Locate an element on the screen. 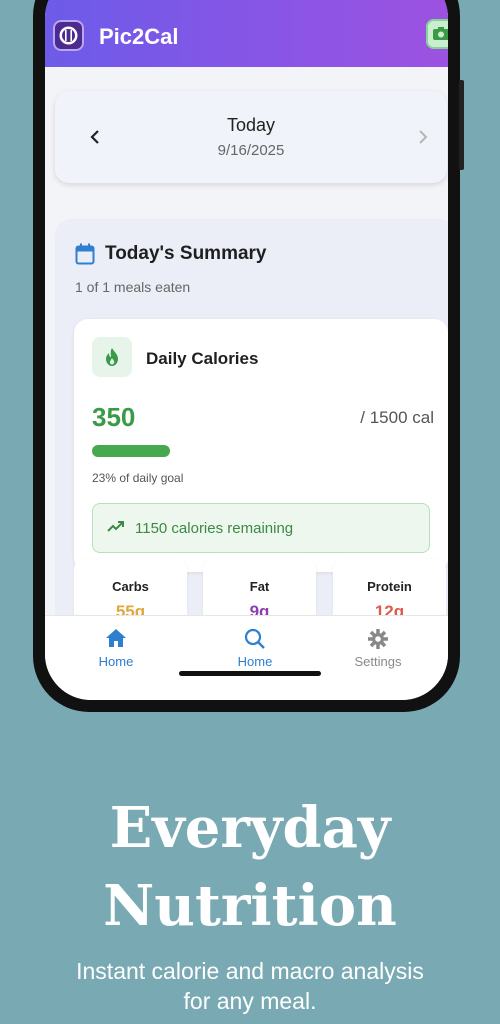 This screenshot has width=500, height=1024. promo-headline-line-2: Nutrition is located at coordinates (250, 906).